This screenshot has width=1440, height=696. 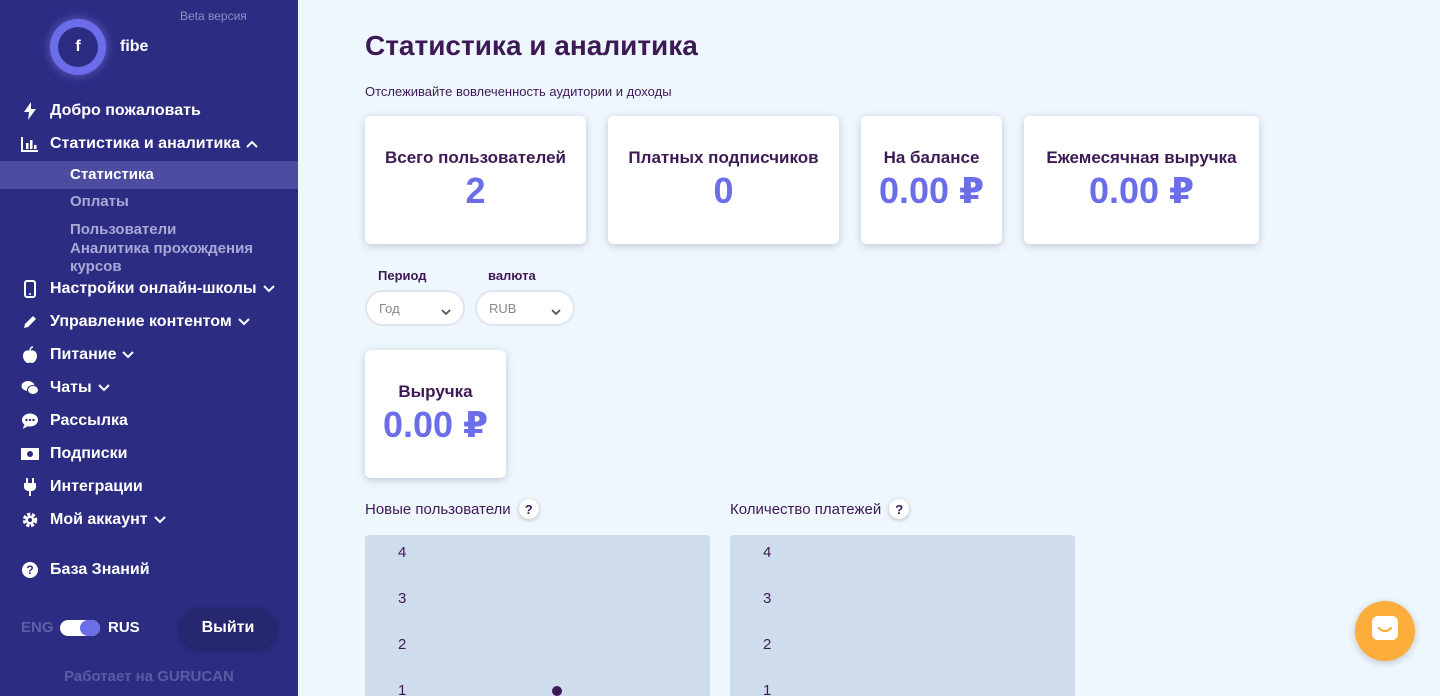 I want to click on payments-chart: 4 3 2 1, so click(x=902, y=615).